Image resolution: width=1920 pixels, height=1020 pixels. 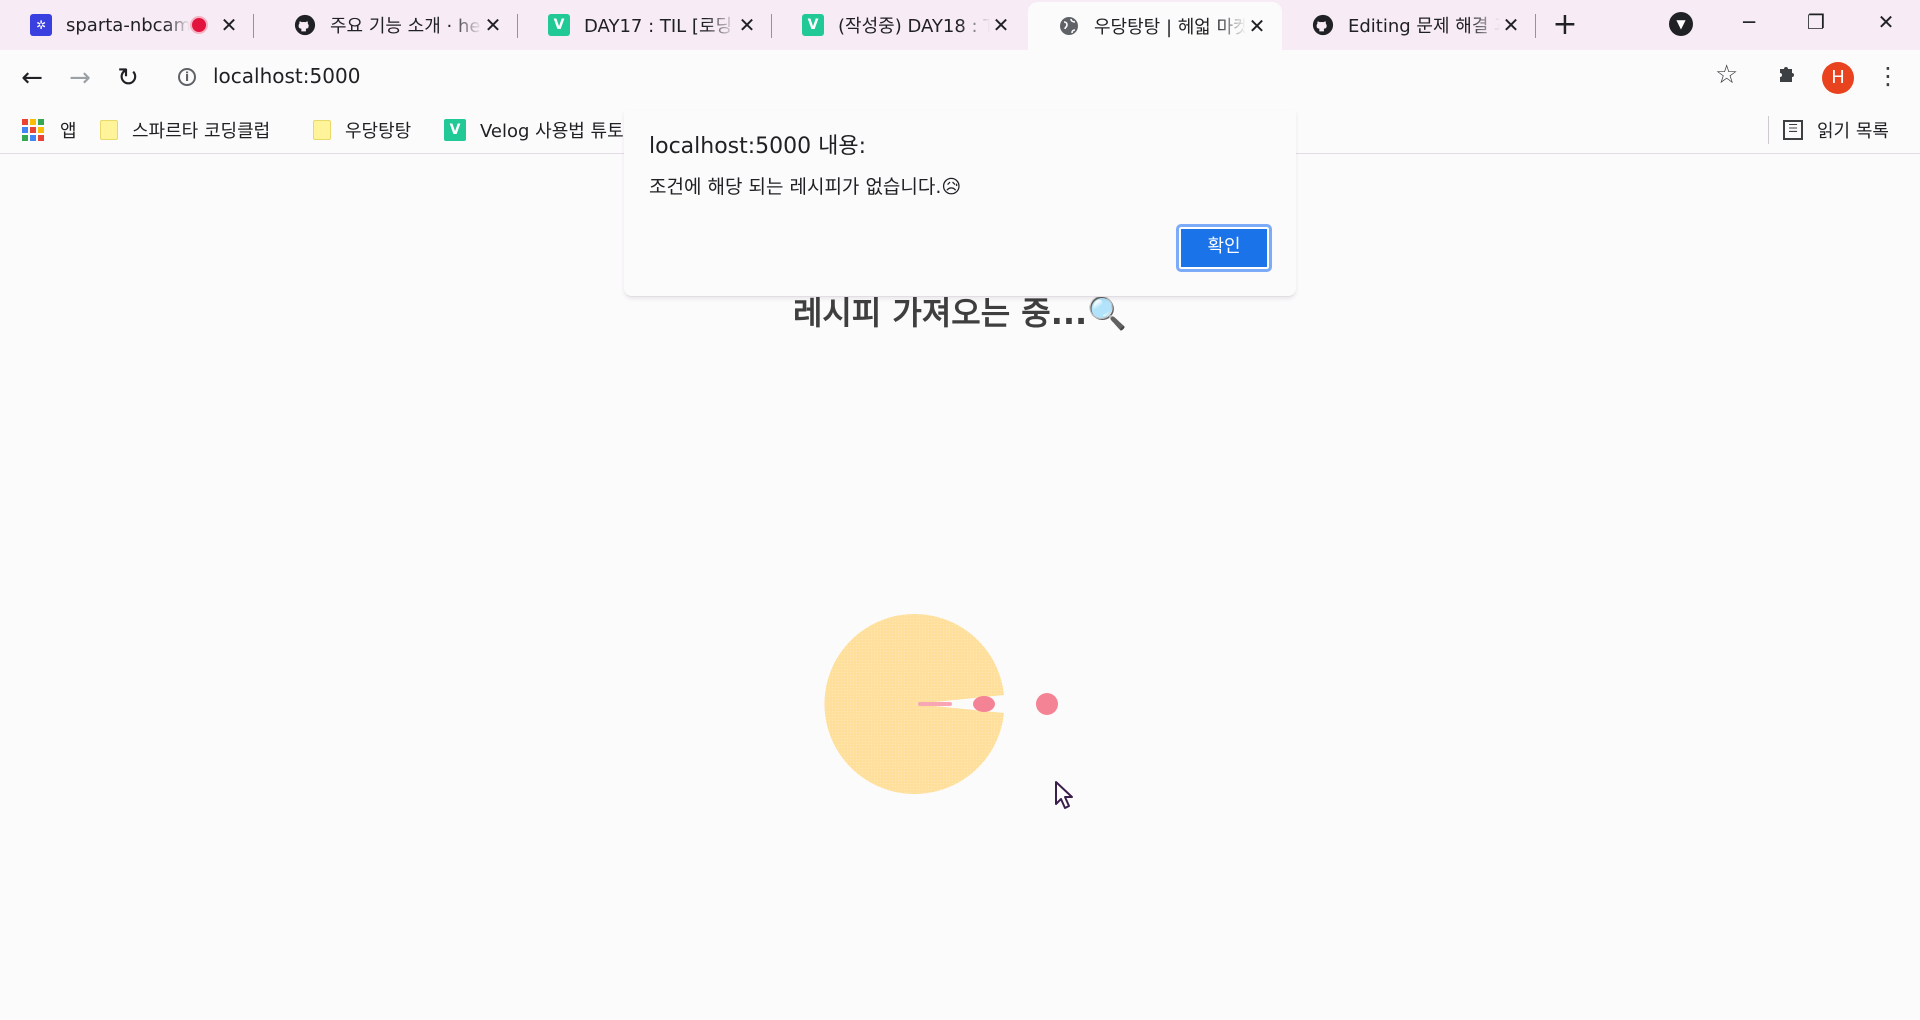 What do you see at coordinates (1726, 75) in the screenshot?
I see `bookmark-star-icon: ☆` at bounding box center [1726, 75].